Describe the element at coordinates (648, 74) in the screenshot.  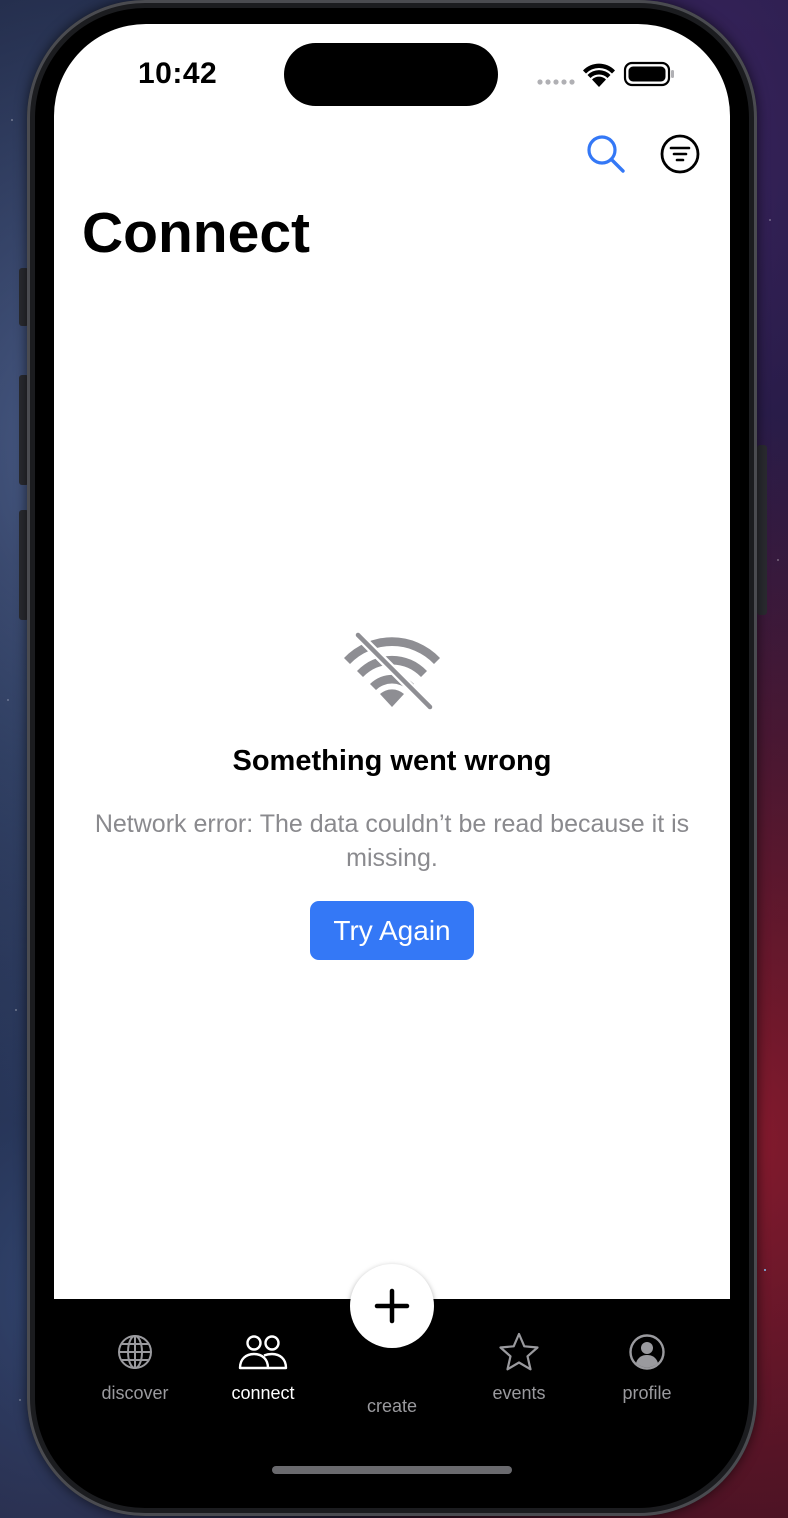
I see `battery-icon` at that location.